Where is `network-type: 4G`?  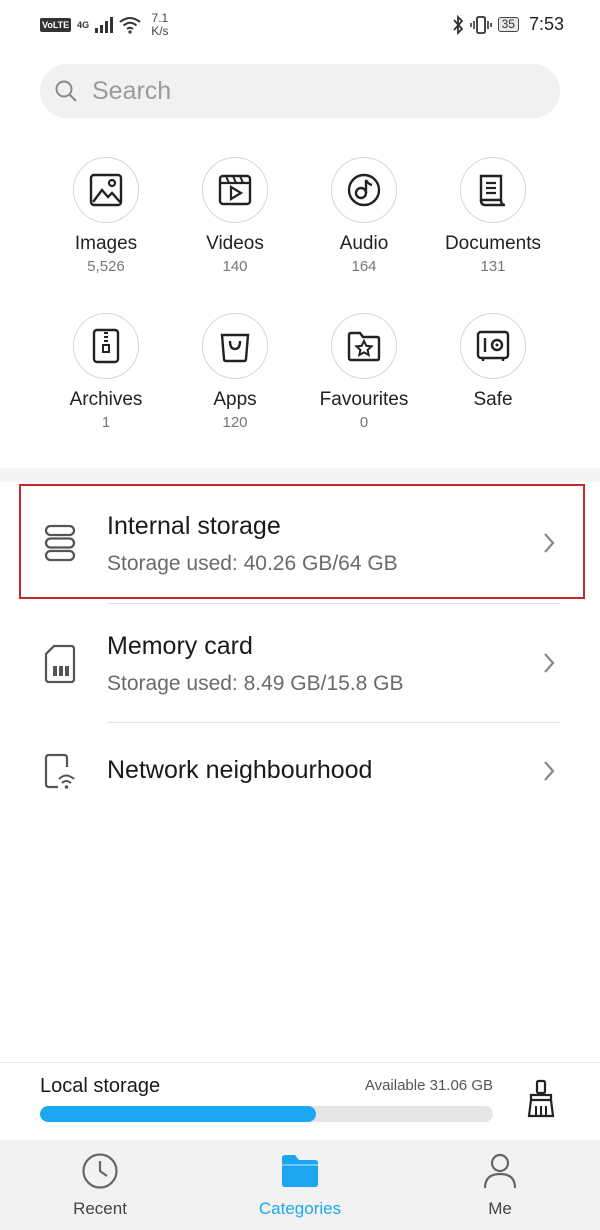 network-type: 4G is located at coordinates (83, 24).